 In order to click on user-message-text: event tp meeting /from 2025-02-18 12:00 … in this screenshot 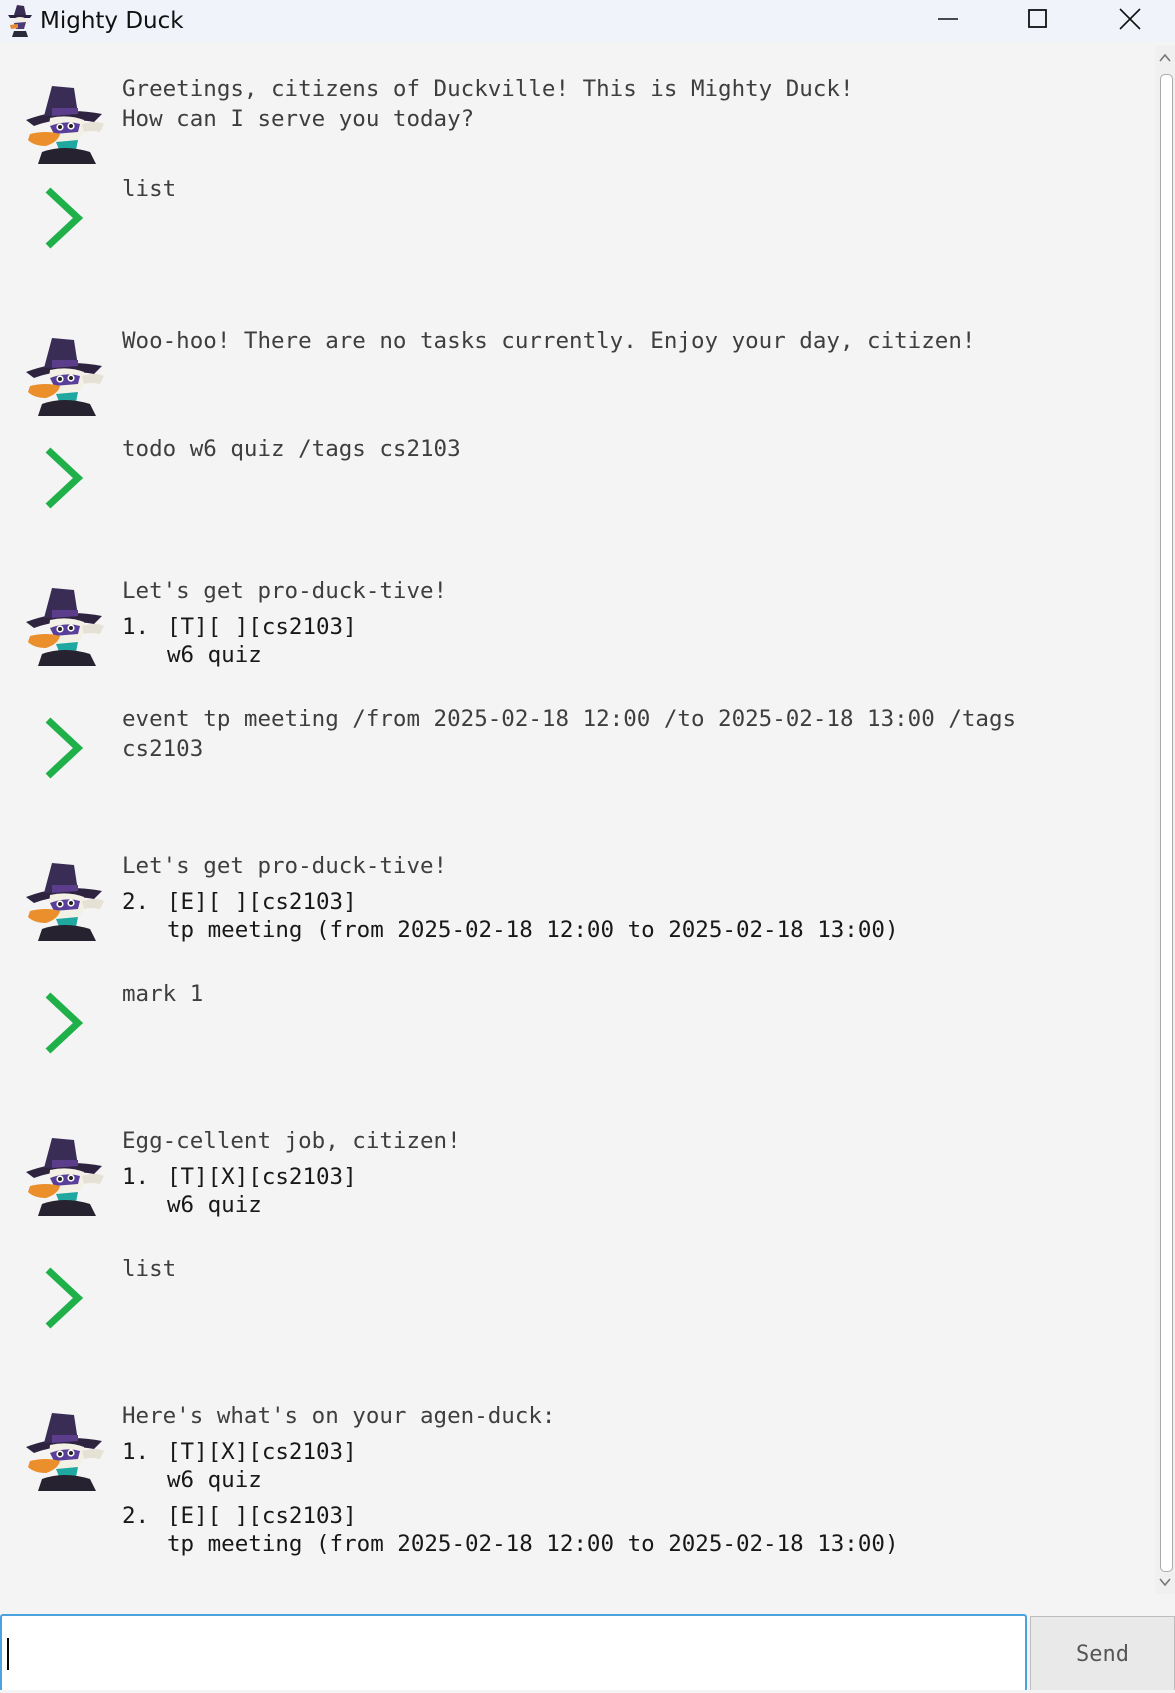, I will do `click(569, 734)`.